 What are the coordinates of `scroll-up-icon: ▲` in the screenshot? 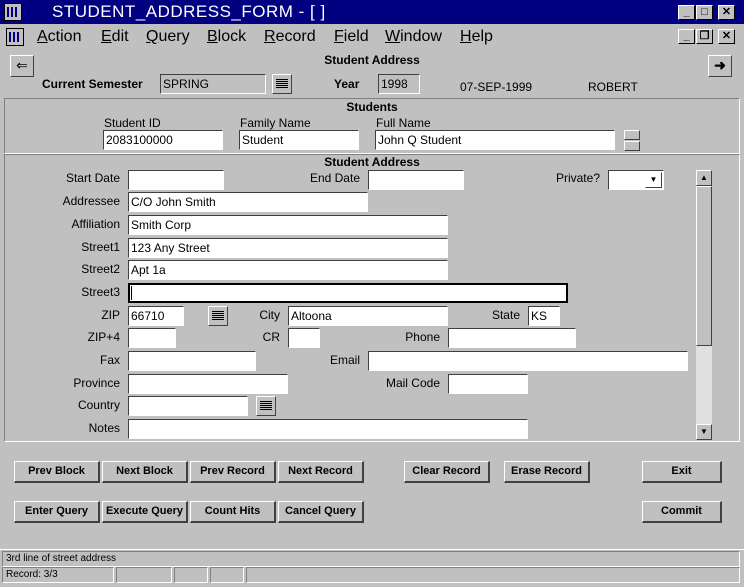 It's located at (704, 178).